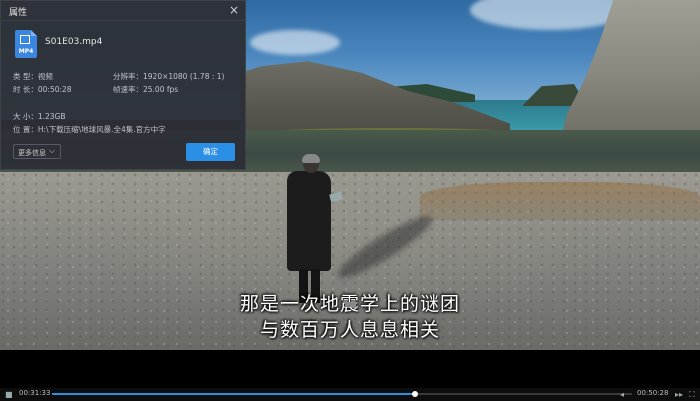 The width and height of the screenshot is (700, 401). I want to click on more-info-label: 更多信息, so click(32, 153).